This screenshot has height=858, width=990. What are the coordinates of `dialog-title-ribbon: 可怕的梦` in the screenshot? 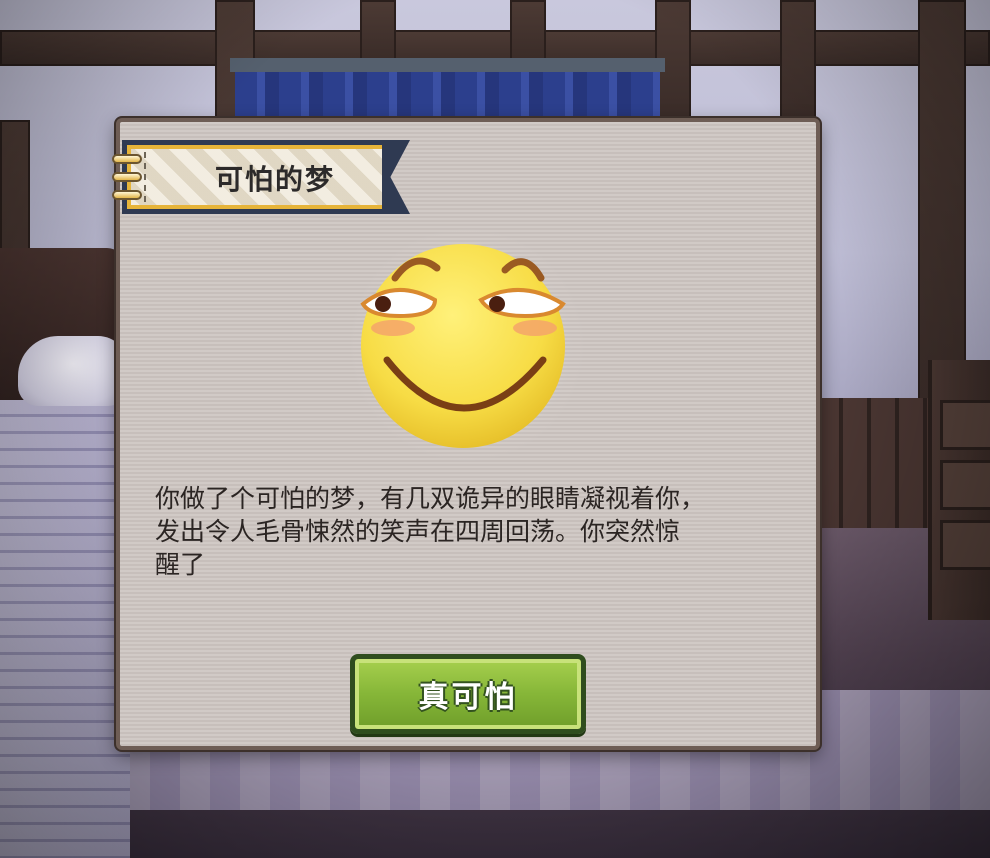 It's located at (261, 177).